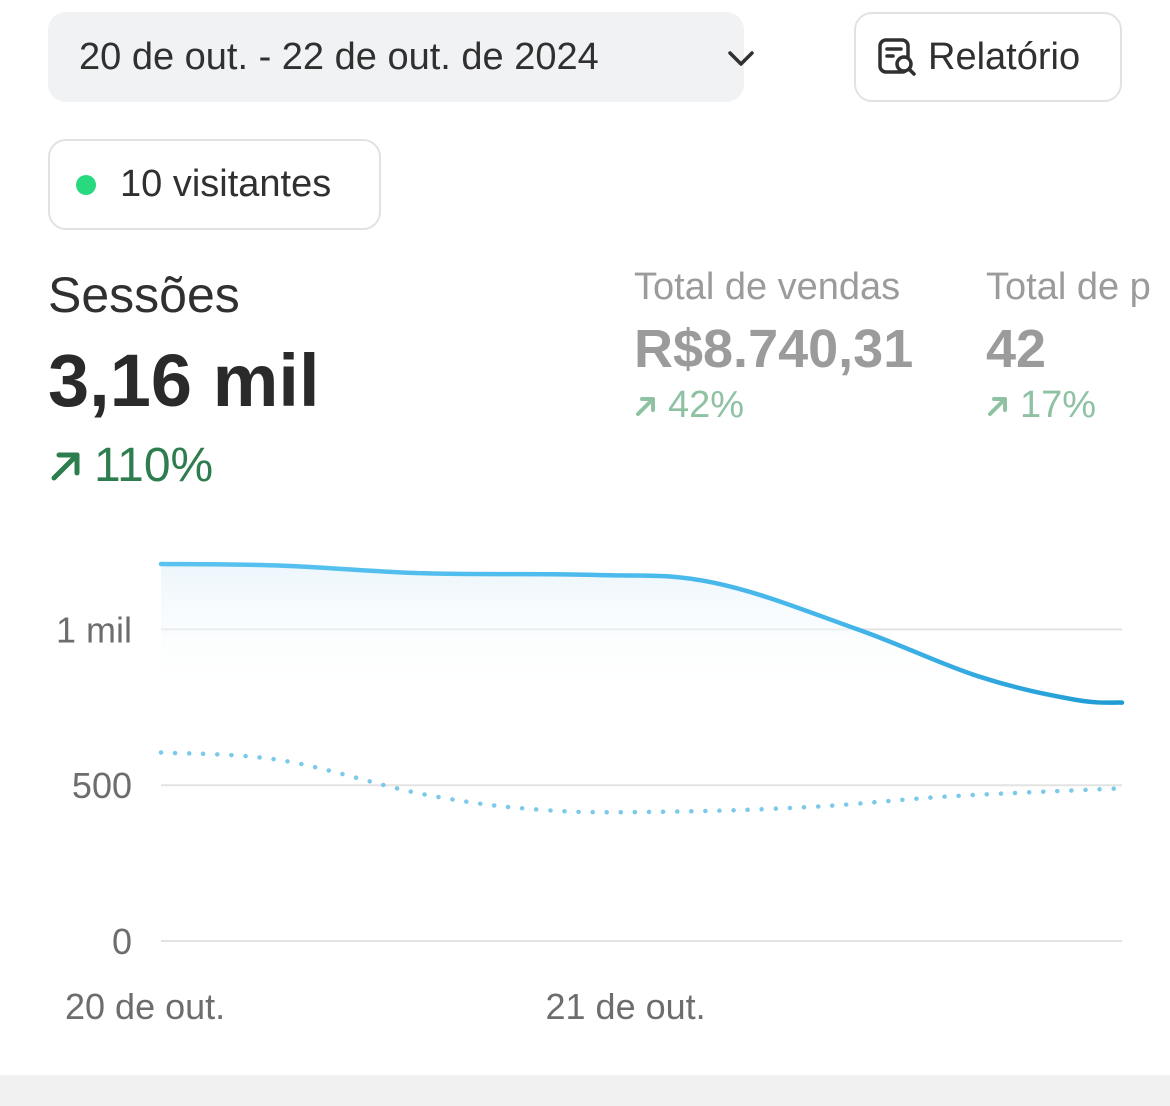 This screenshot has width=1170, height=1106. What do you see at coordinates (94, 629) in the screenshot?
I see `y-tick-label: 1 mil` at bounding box center [94, 629].